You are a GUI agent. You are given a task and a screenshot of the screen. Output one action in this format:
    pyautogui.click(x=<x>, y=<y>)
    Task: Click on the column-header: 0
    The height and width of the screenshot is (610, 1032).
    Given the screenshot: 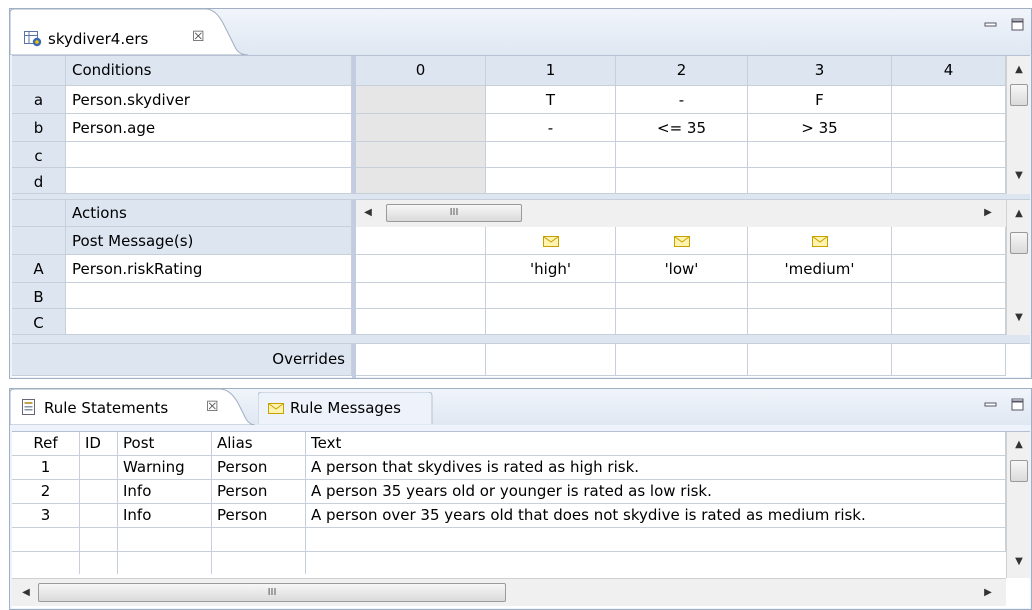 What is the action you would take?
    pyautogui.click(x=421, y=71)
    